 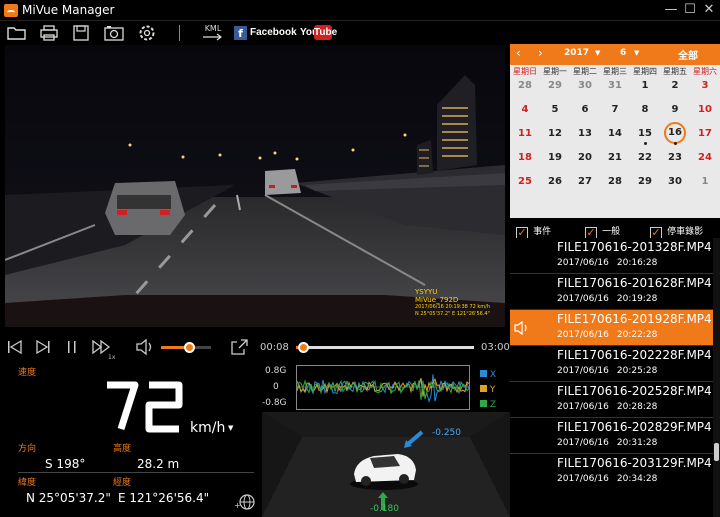 What do you see at coordinates (690, 10) in the screenshot?
I see `maximize-button: ☐` at bounding box center [690, 10].